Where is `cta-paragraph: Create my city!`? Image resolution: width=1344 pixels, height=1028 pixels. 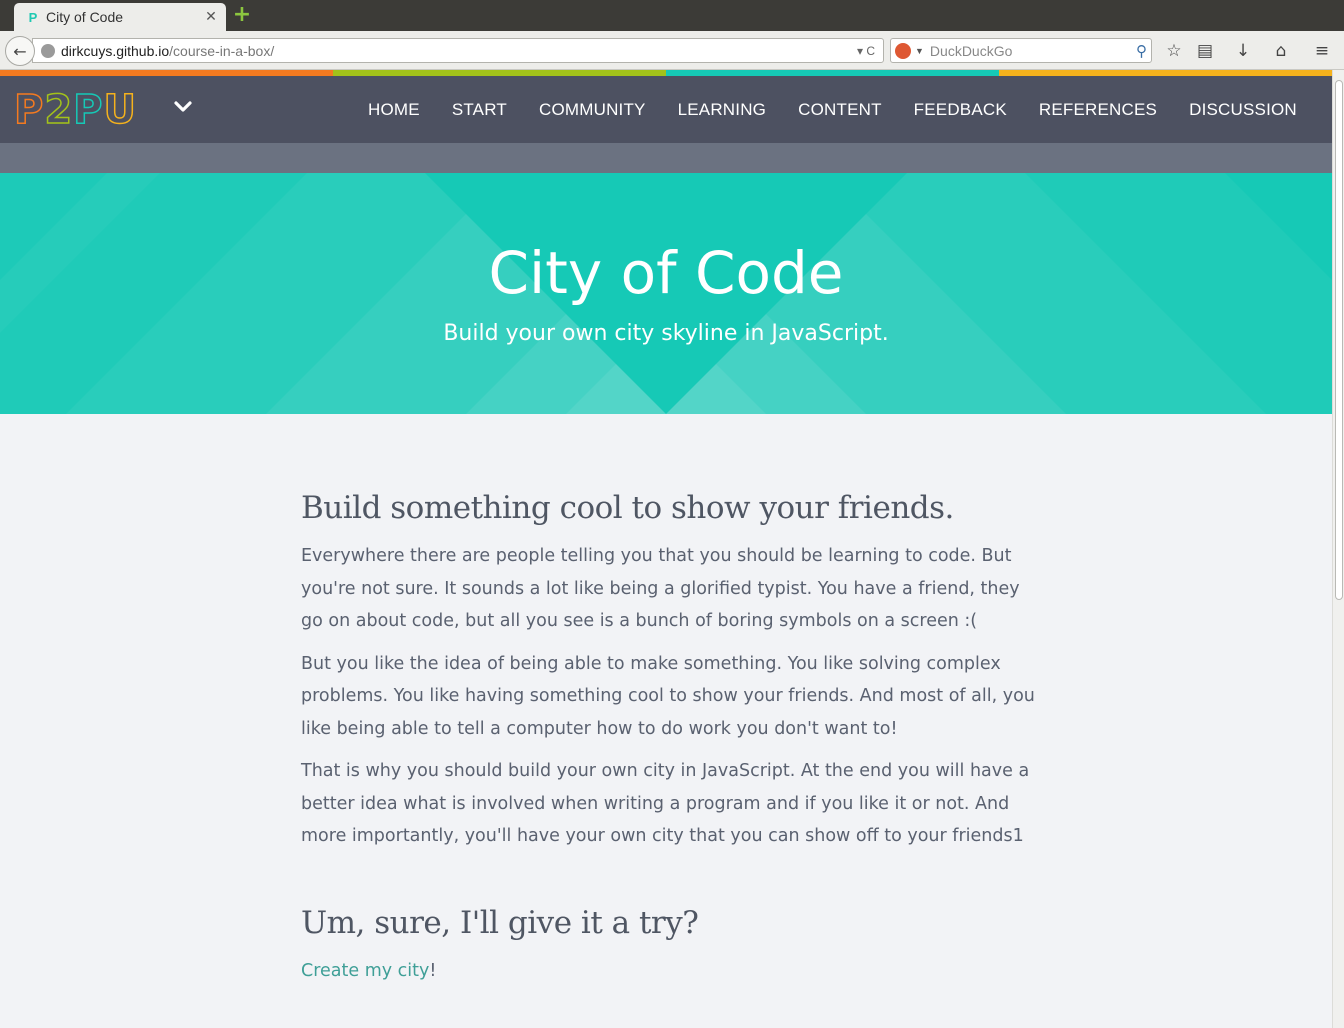 cta-paragraph: Create my city! is located at coordinates (671, 971).